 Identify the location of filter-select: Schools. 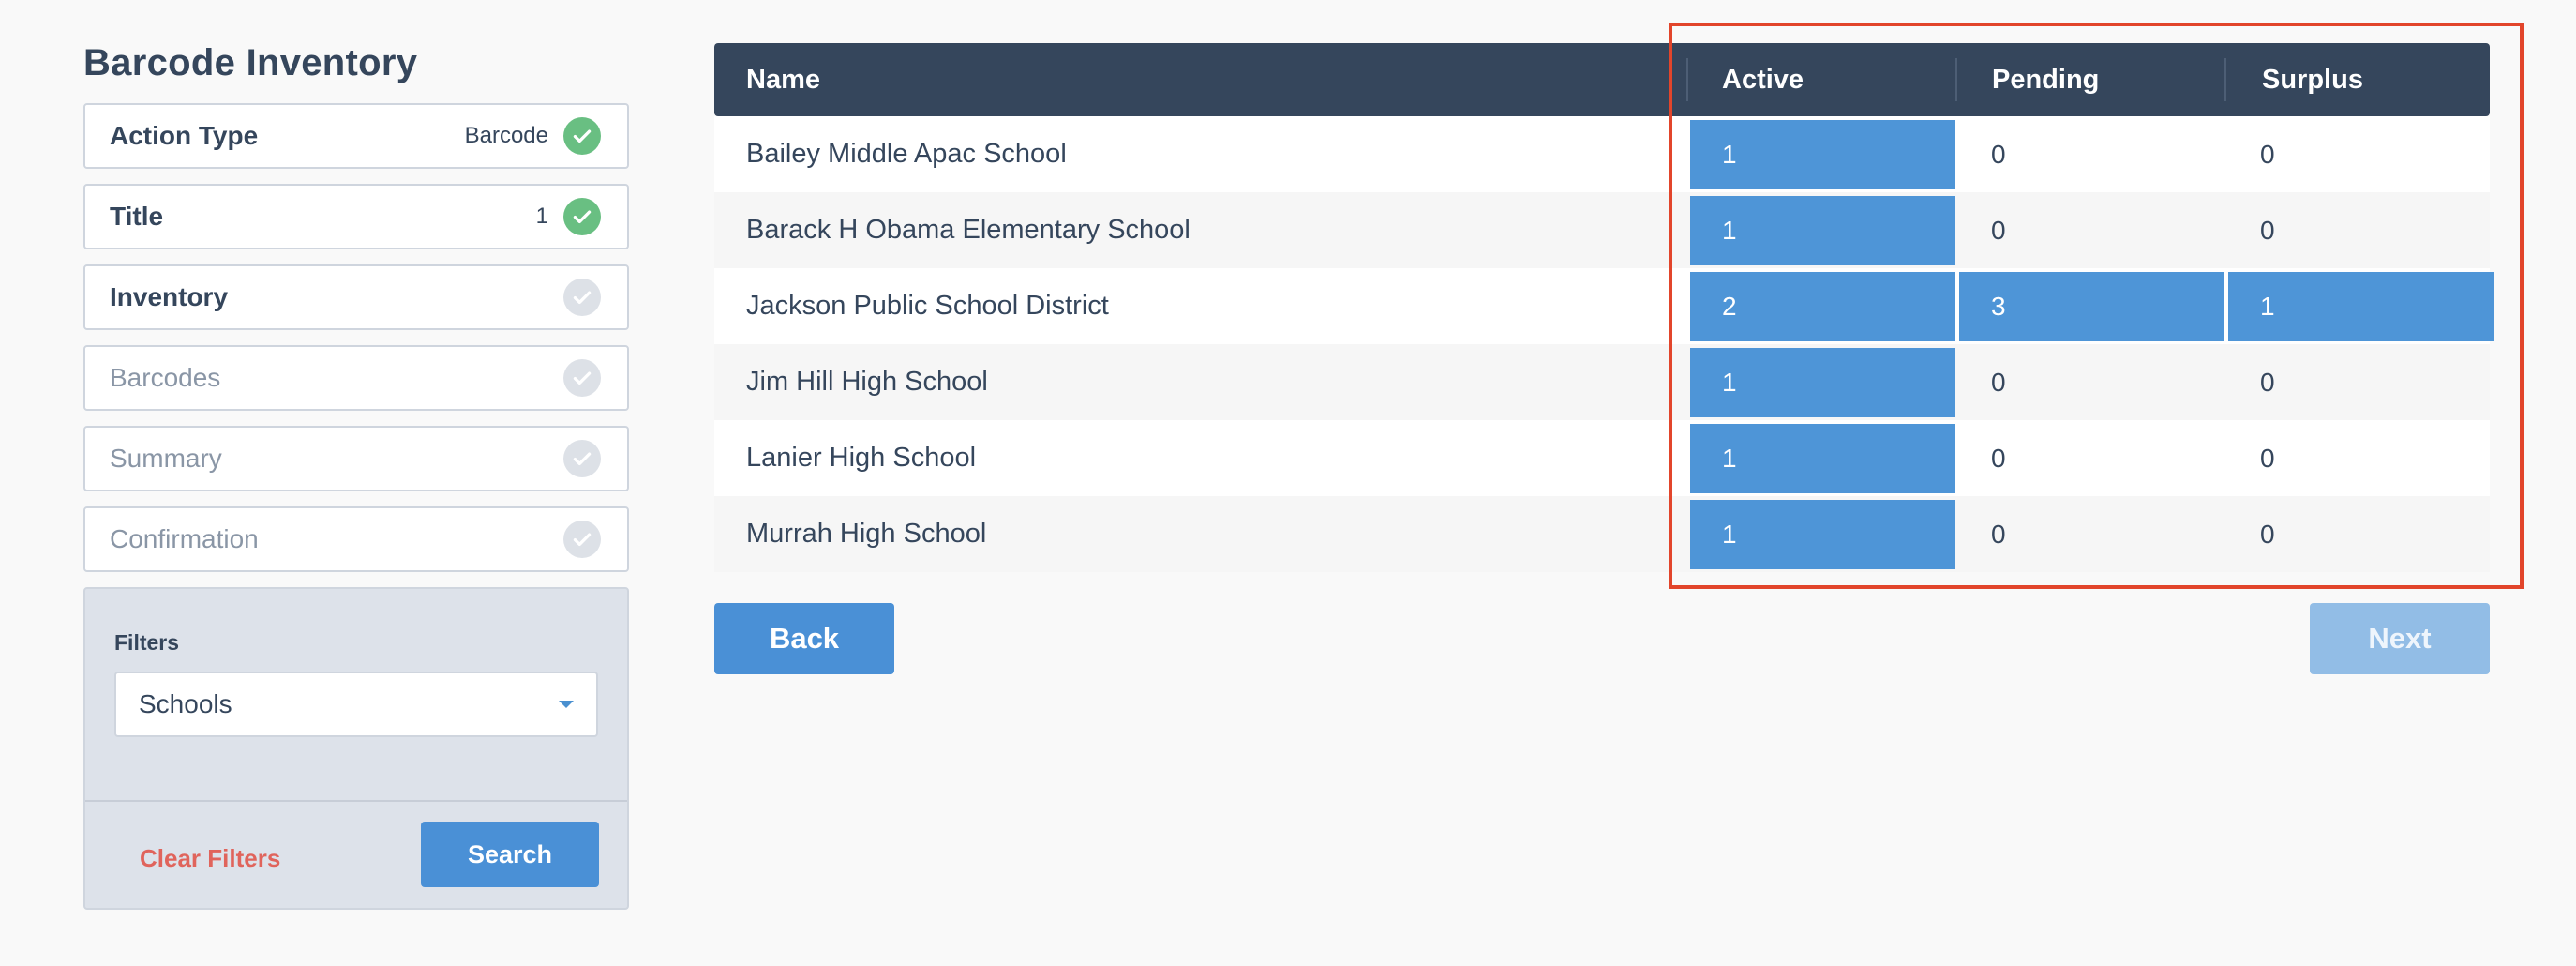
(356, 704).